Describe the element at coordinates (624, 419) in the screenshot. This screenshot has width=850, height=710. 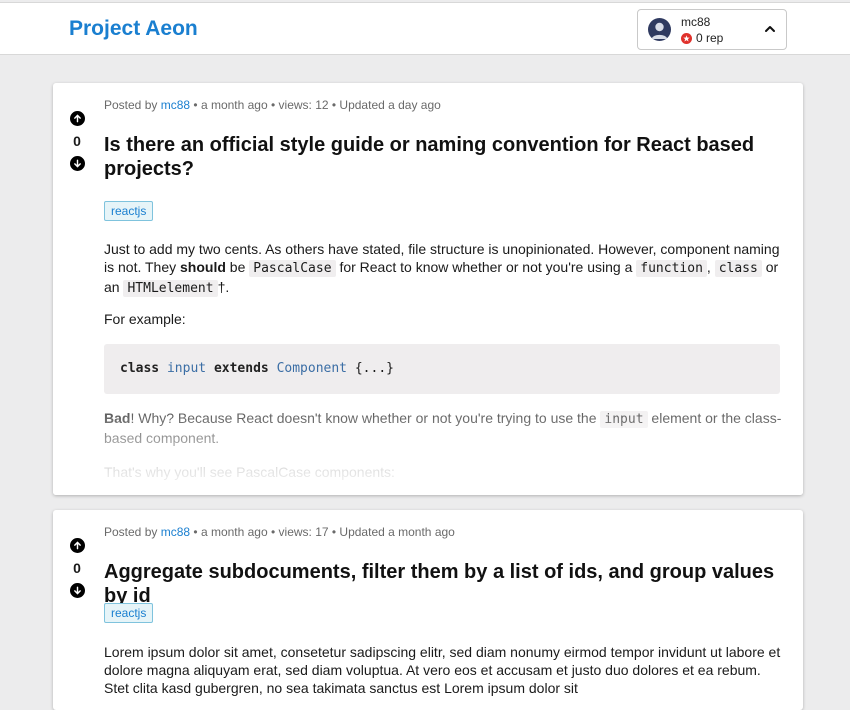
I see `inline-code: input` at that location.